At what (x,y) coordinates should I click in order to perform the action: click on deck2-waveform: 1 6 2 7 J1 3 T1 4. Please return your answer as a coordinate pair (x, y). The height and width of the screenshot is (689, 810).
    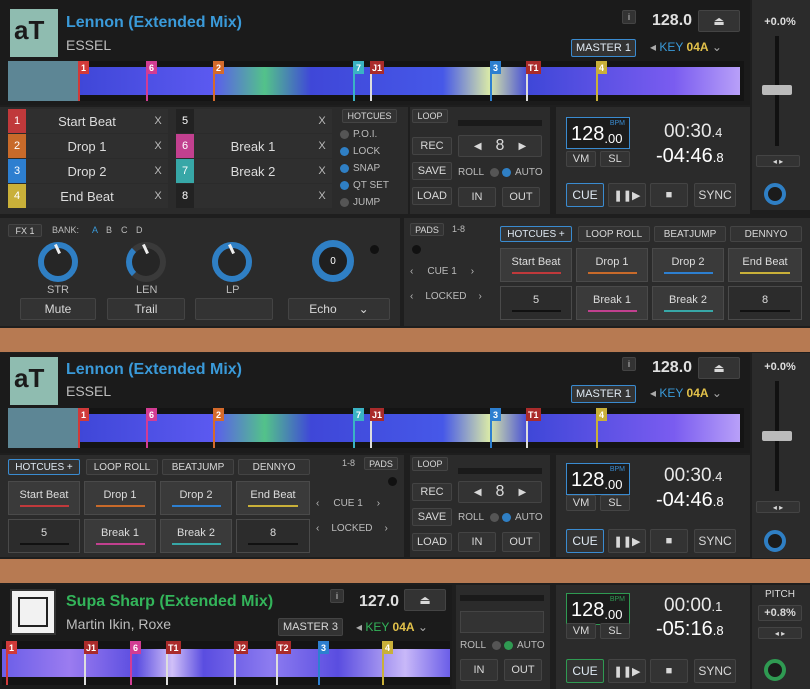
    Looking at the image, I should click on (376, 428).